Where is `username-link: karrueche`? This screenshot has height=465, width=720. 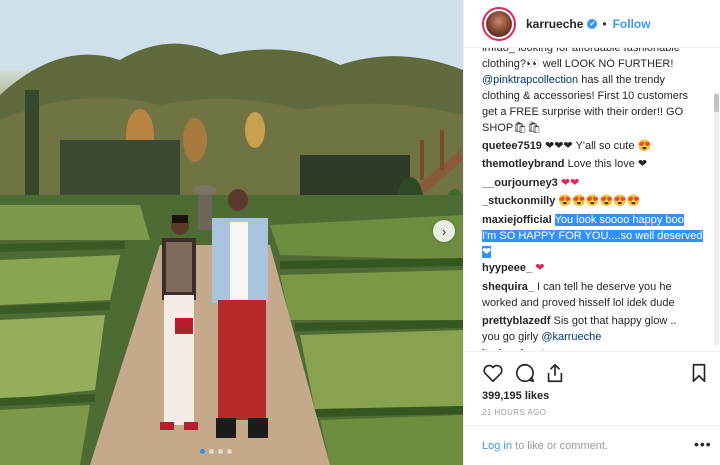
username-link: karrueche is located at coordinates (554, 24).